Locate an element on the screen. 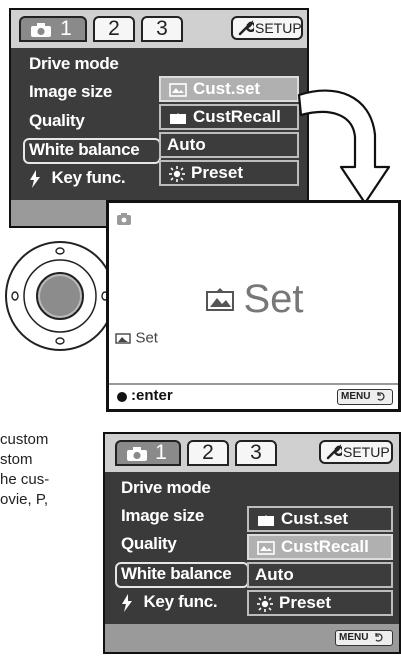 The height and width of the screenshot is (666, 401). caption-line-4: ovie, P, is located at coordinates (24, 499).